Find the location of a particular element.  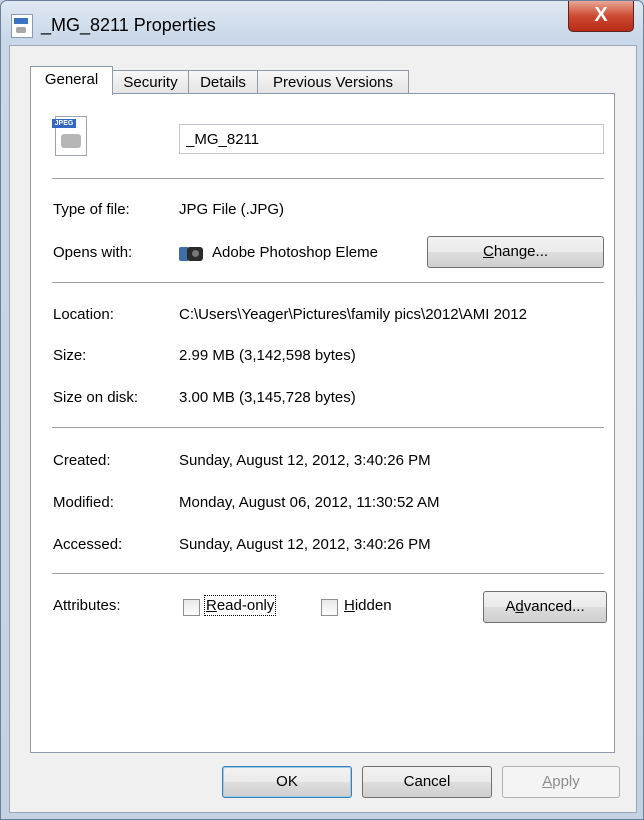

tab-security: Security is located at coordinates (150, 82).